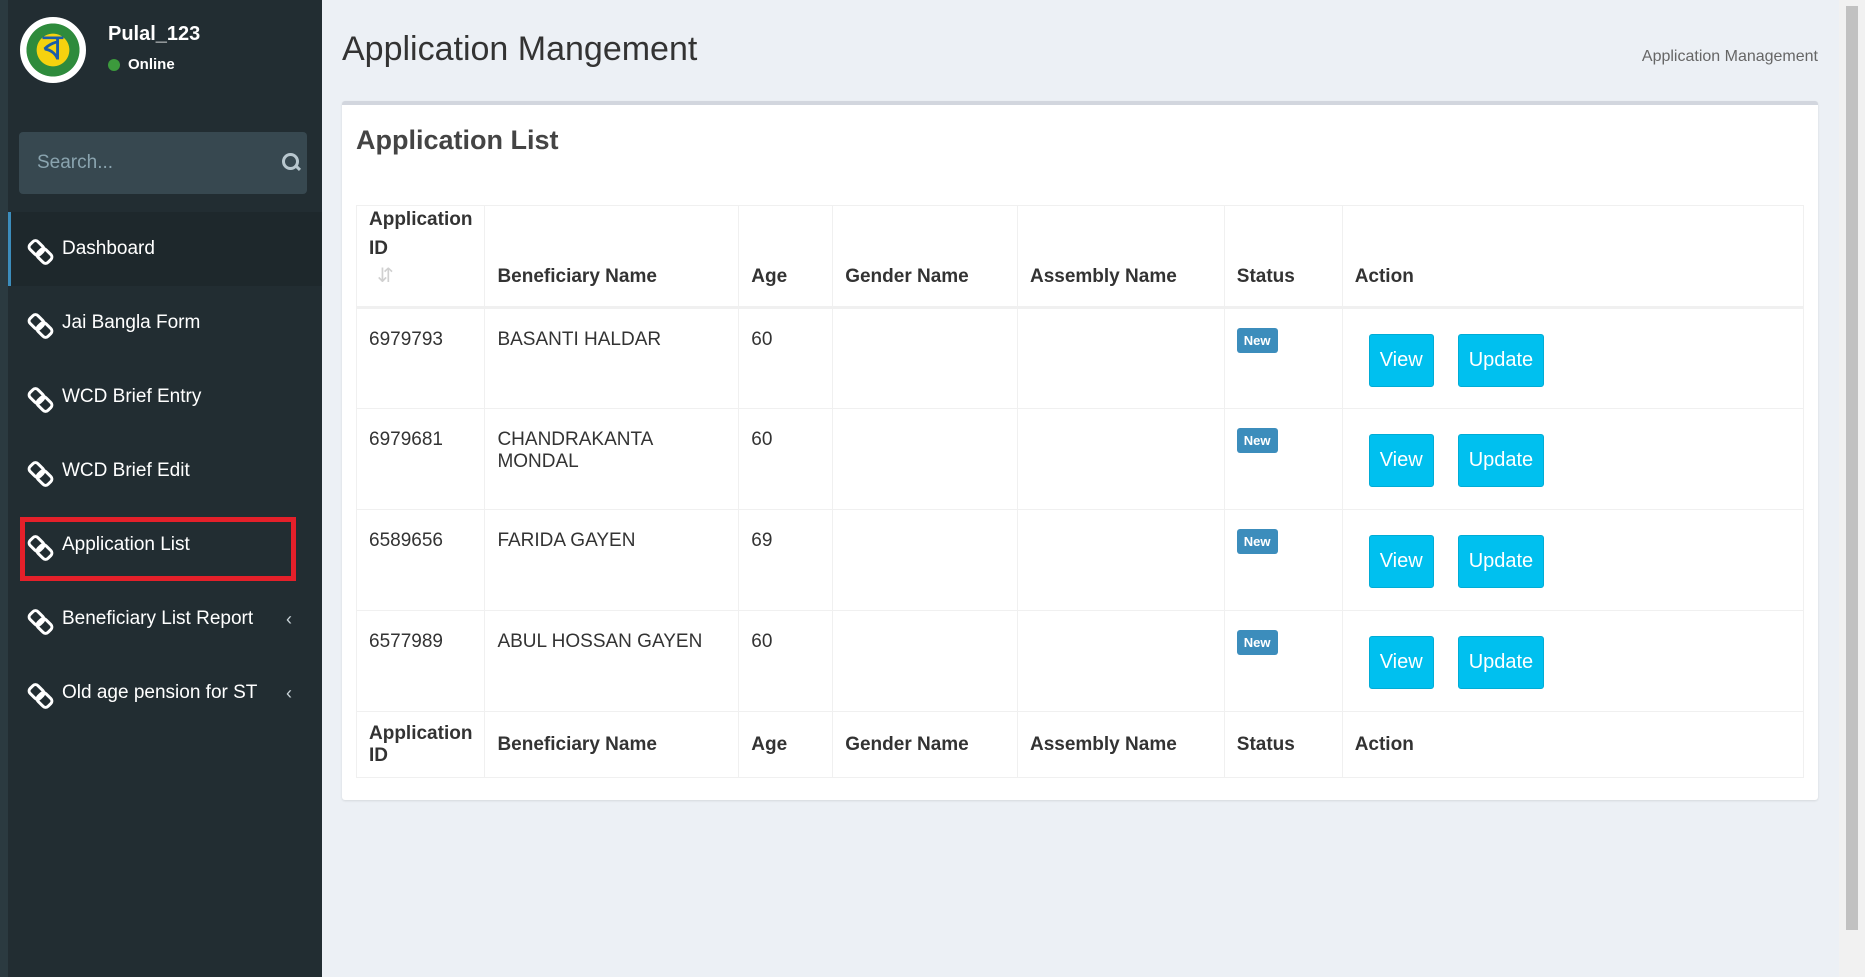  I want to click on user-status-label: Online, so click(151, 64).